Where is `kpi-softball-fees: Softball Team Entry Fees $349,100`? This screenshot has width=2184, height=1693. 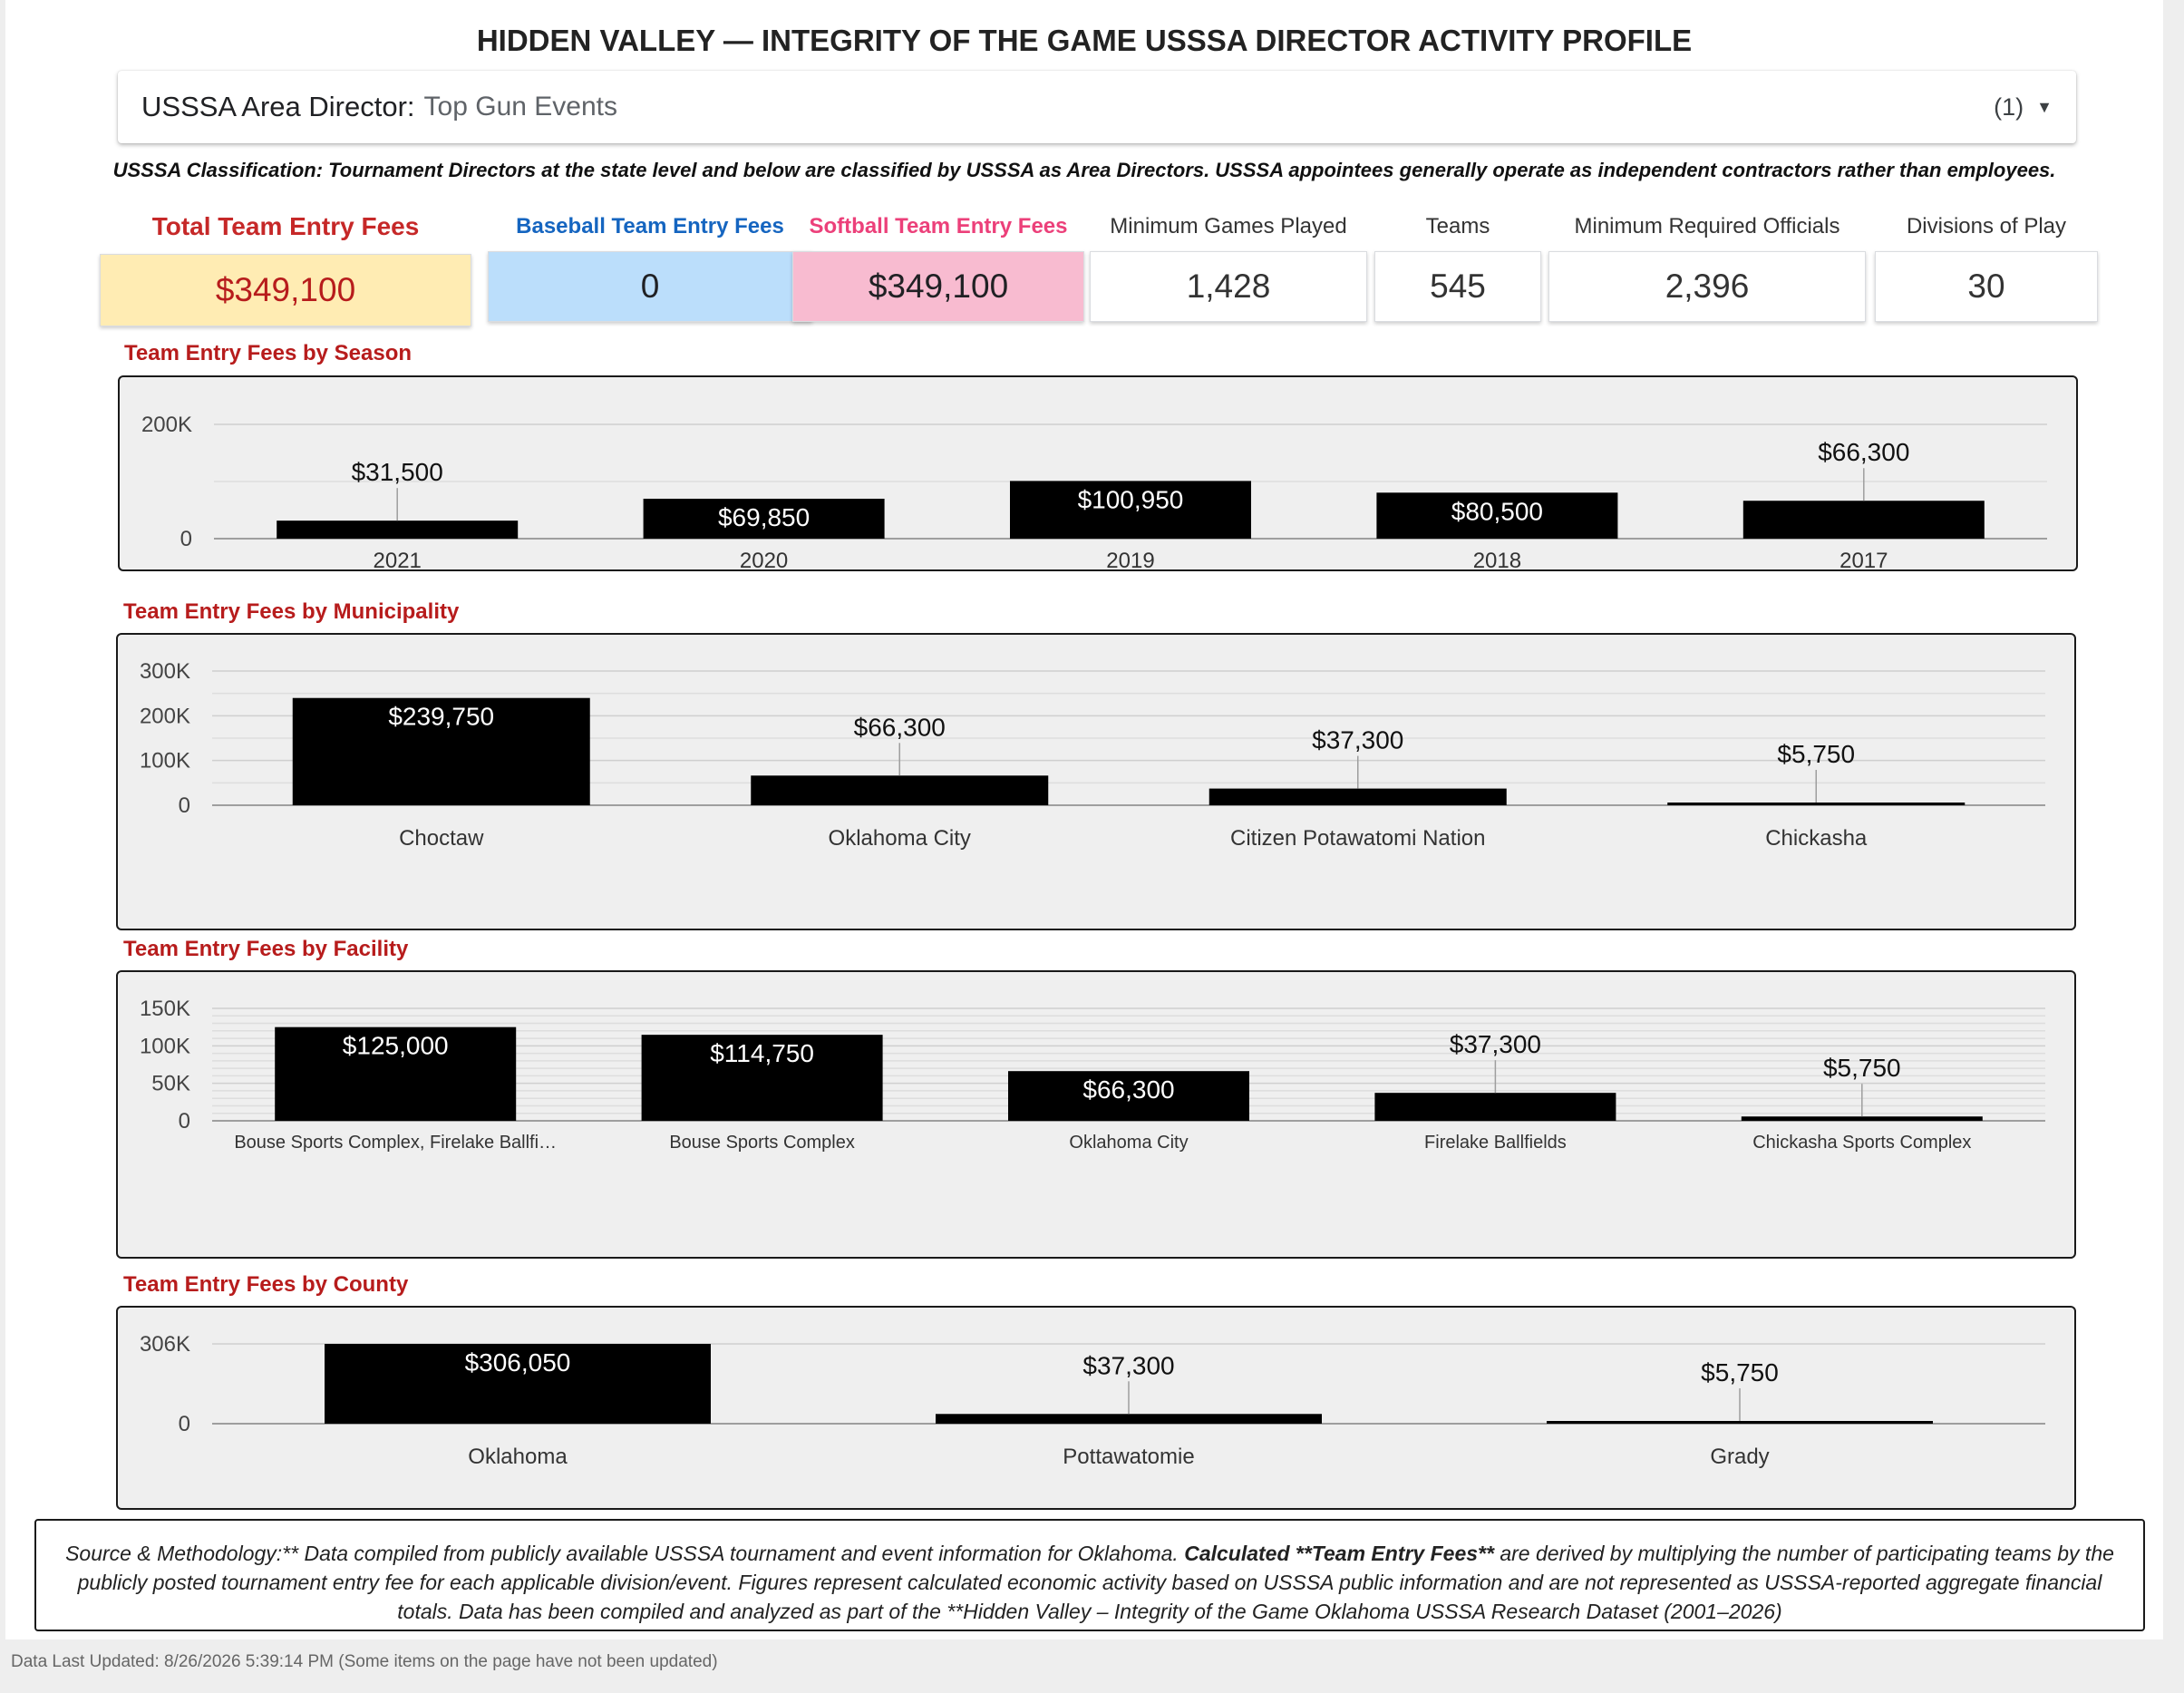
kpi-softball-fees: Softball Team Entry Fees $349,100 is located at coordinates (938, 266).